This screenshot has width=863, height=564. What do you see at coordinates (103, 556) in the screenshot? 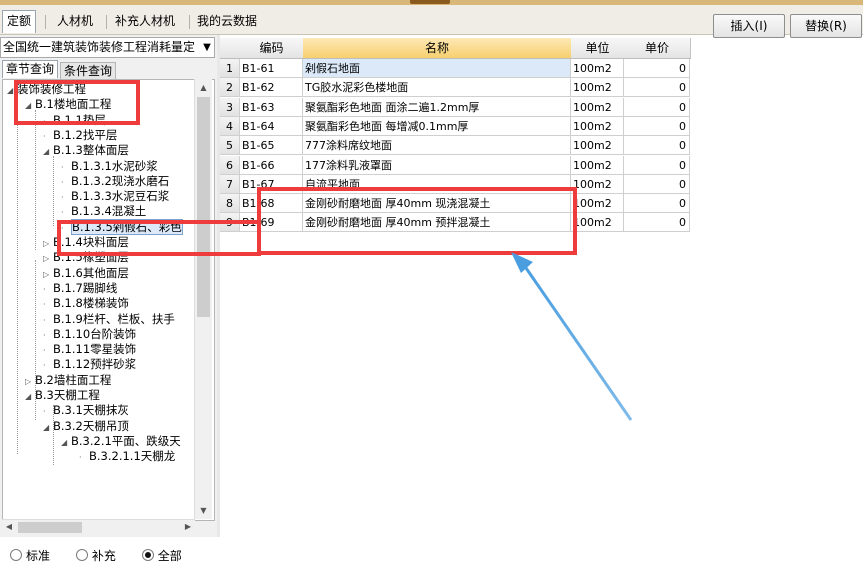
I see `radio-label: 补充` at bounding box center [103, 556].